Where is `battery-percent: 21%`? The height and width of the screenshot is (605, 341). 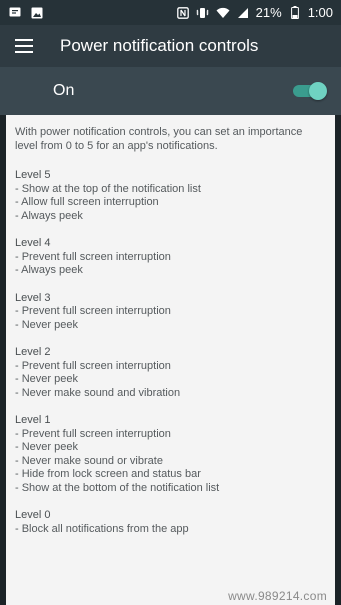 battery-percent: 21% is located at coordinates (268, 12).